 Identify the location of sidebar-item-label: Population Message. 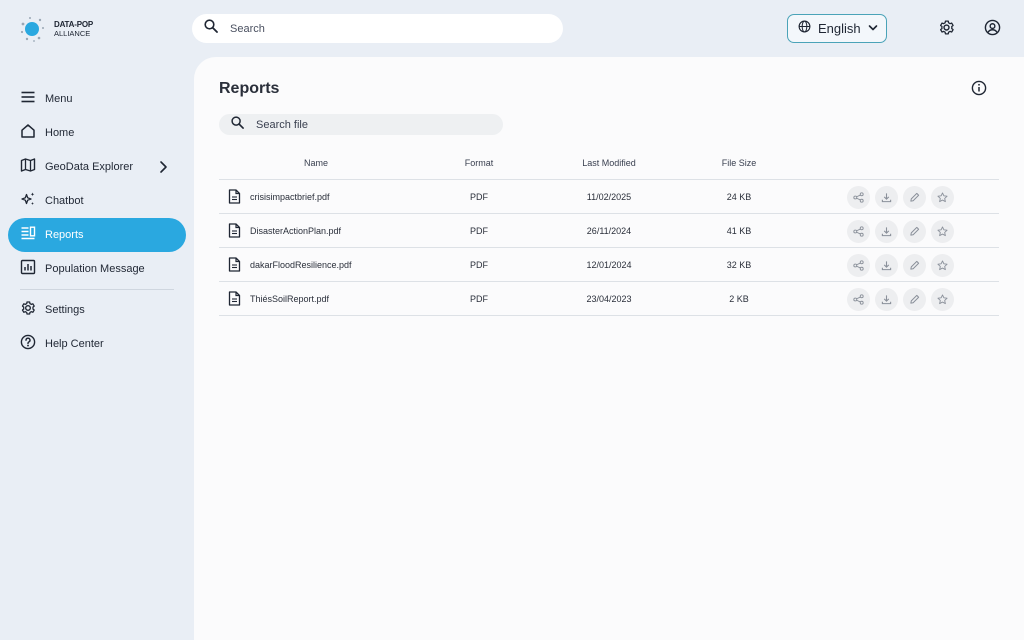
(95, 269).